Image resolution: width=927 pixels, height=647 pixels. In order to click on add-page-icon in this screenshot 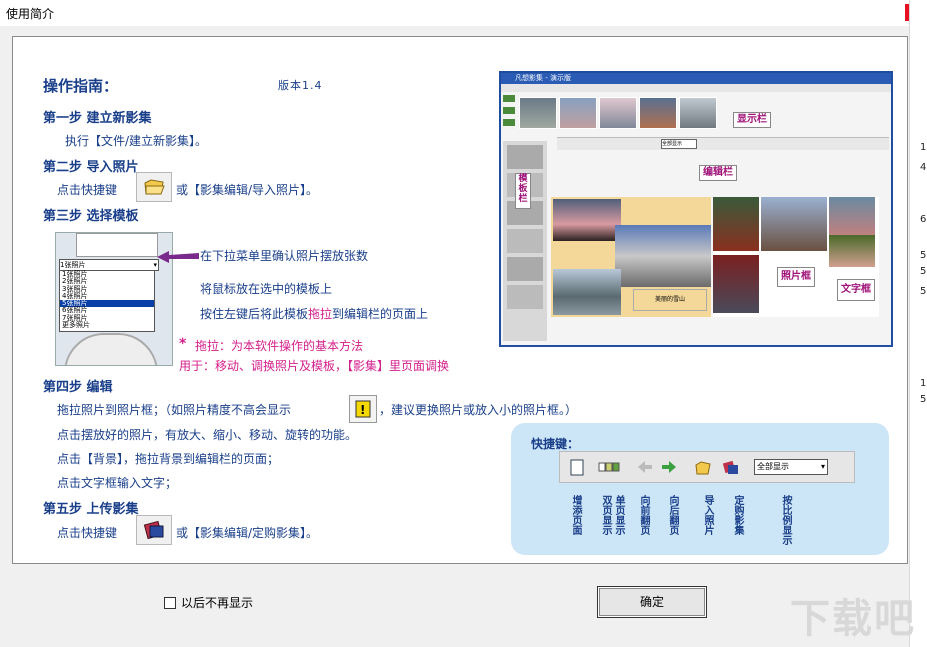, I will do `click(577, 467)`.